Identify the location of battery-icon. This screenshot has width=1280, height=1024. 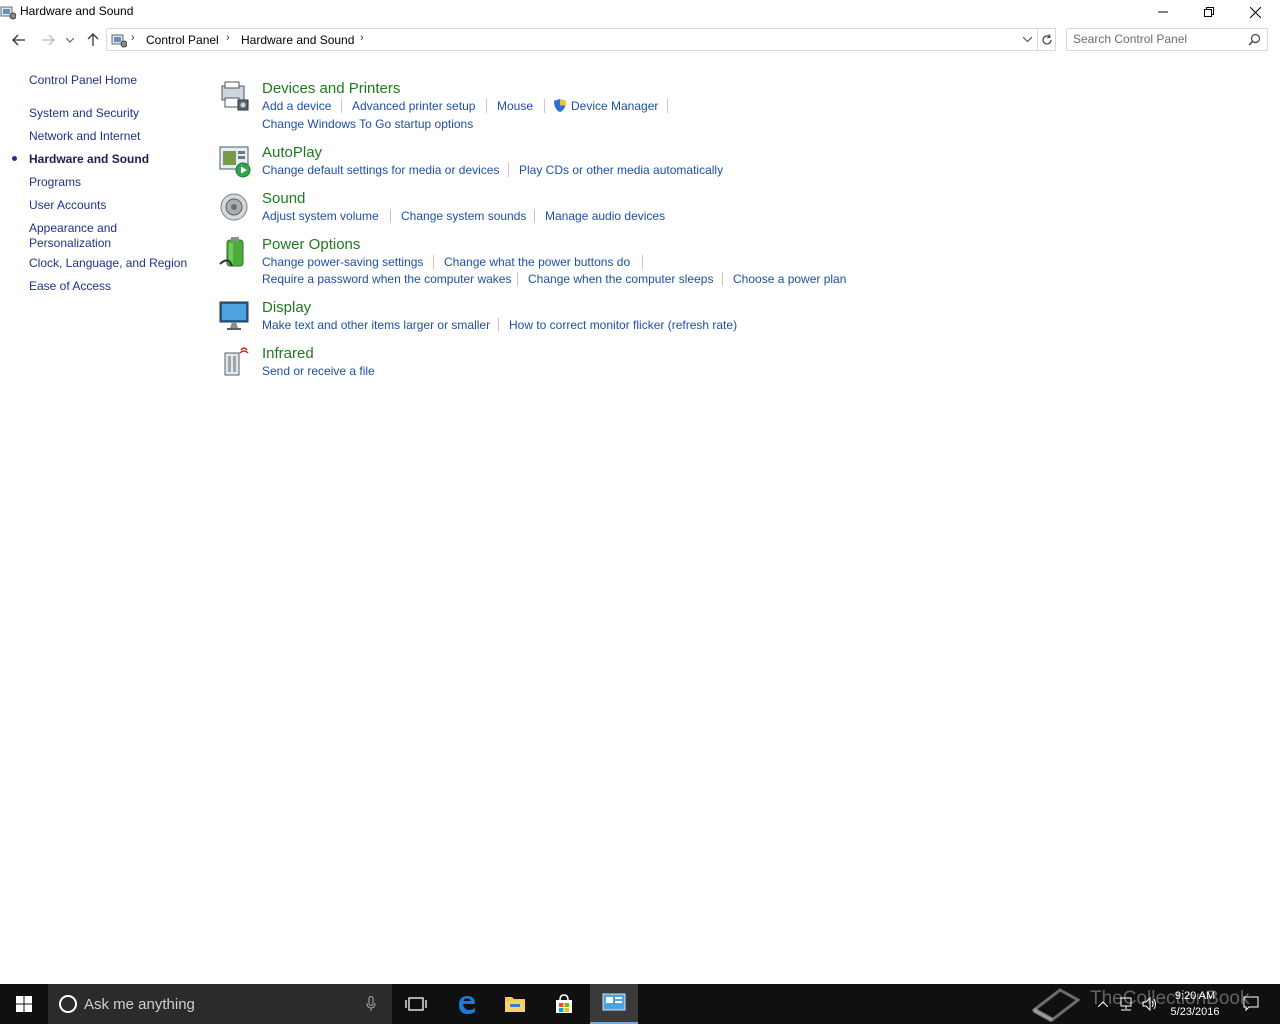
(231, 252).